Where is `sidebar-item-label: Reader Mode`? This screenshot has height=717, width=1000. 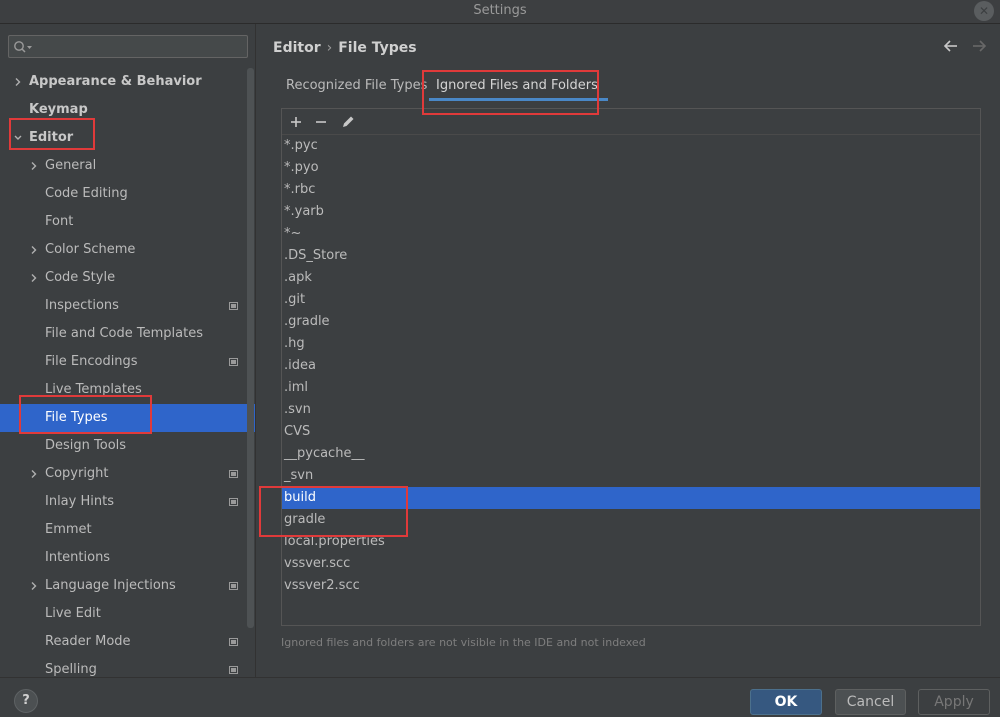
sidebar-item-label: Reader Mode is located at coordinates (88, 641).